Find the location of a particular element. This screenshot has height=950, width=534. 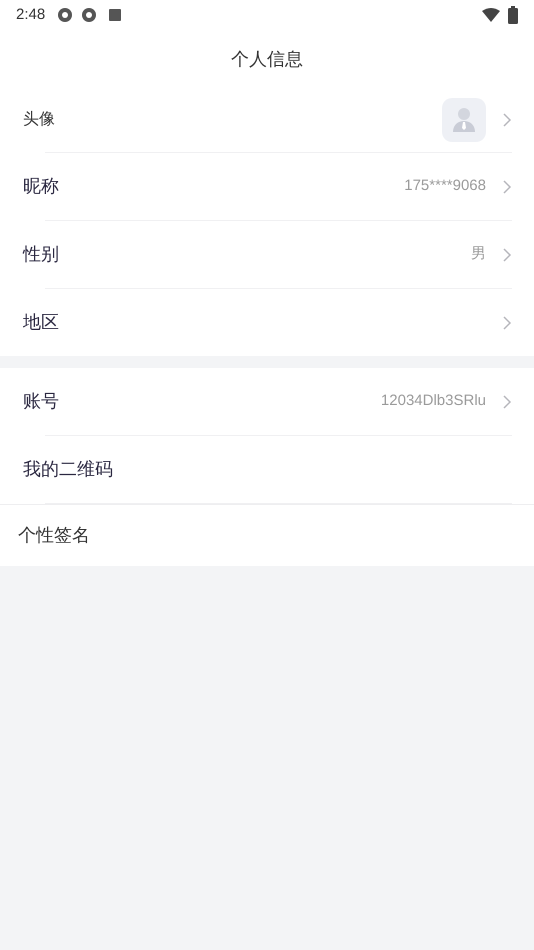

row-value: 12034Dlb3SRlu is located at coordinates (433, 401).